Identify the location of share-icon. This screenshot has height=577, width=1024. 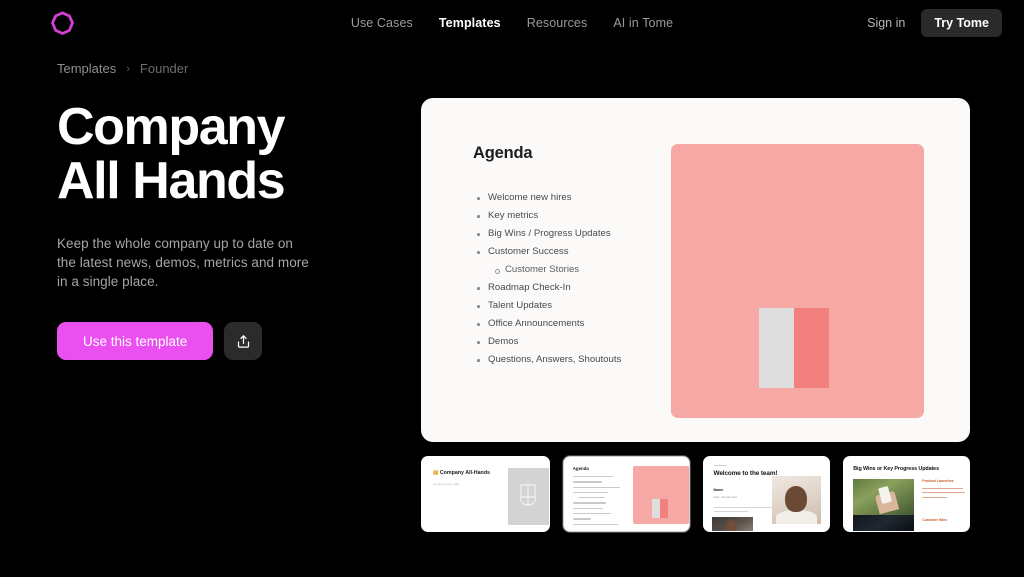
(243, 341).